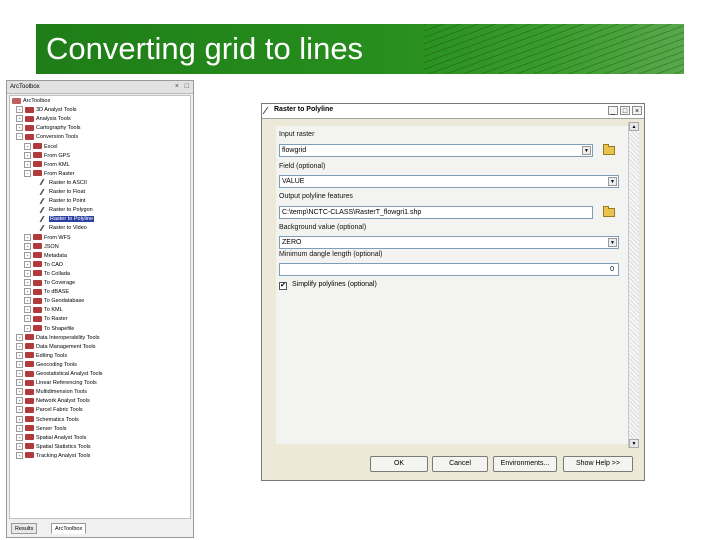 This screenshot has height=540, width=720. I want to click on tree-item: + To dBASE, so click(46, 292).